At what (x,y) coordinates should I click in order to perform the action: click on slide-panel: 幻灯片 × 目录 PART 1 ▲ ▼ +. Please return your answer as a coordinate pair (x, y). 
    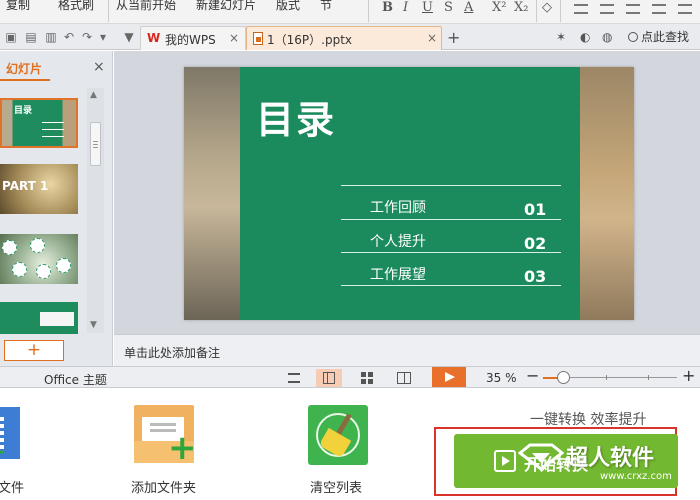
    Looking at the image, I should click on (56, 208).